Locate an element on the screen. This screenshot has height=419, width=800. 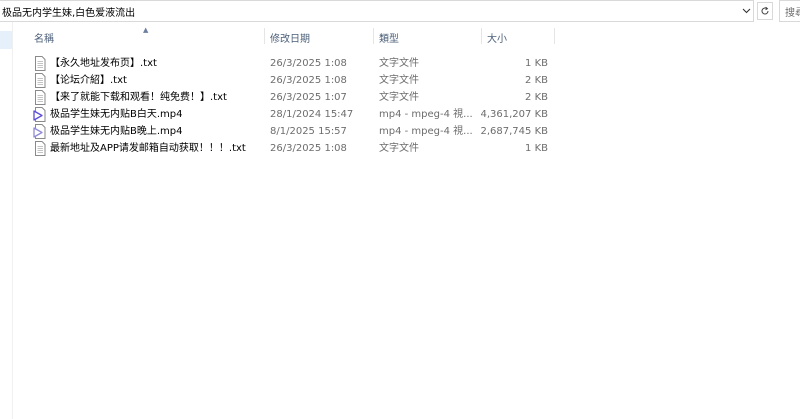
sort-ascending-icon: ▲ is located at coordinates (146, 30).